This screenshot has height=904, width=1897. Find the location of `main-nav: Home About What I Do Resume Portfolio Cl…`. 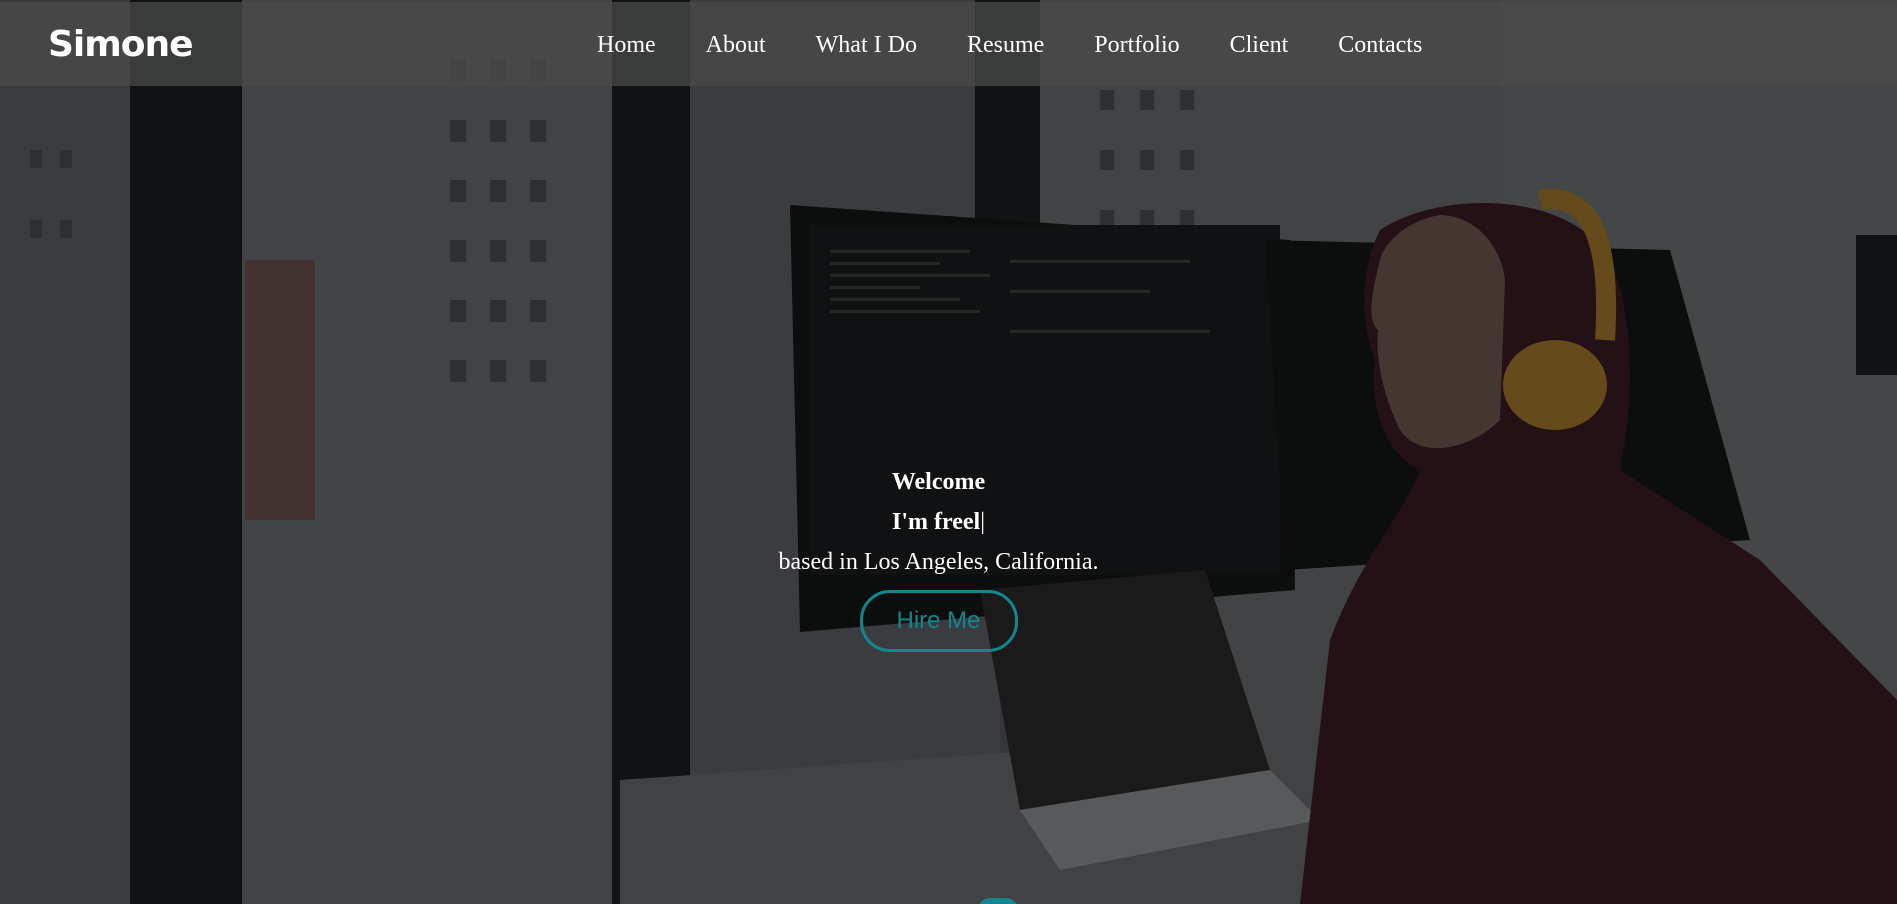

main-nav: Home About What I Do Resume Portfolio Cl… is located at coordinates (1034, 45).